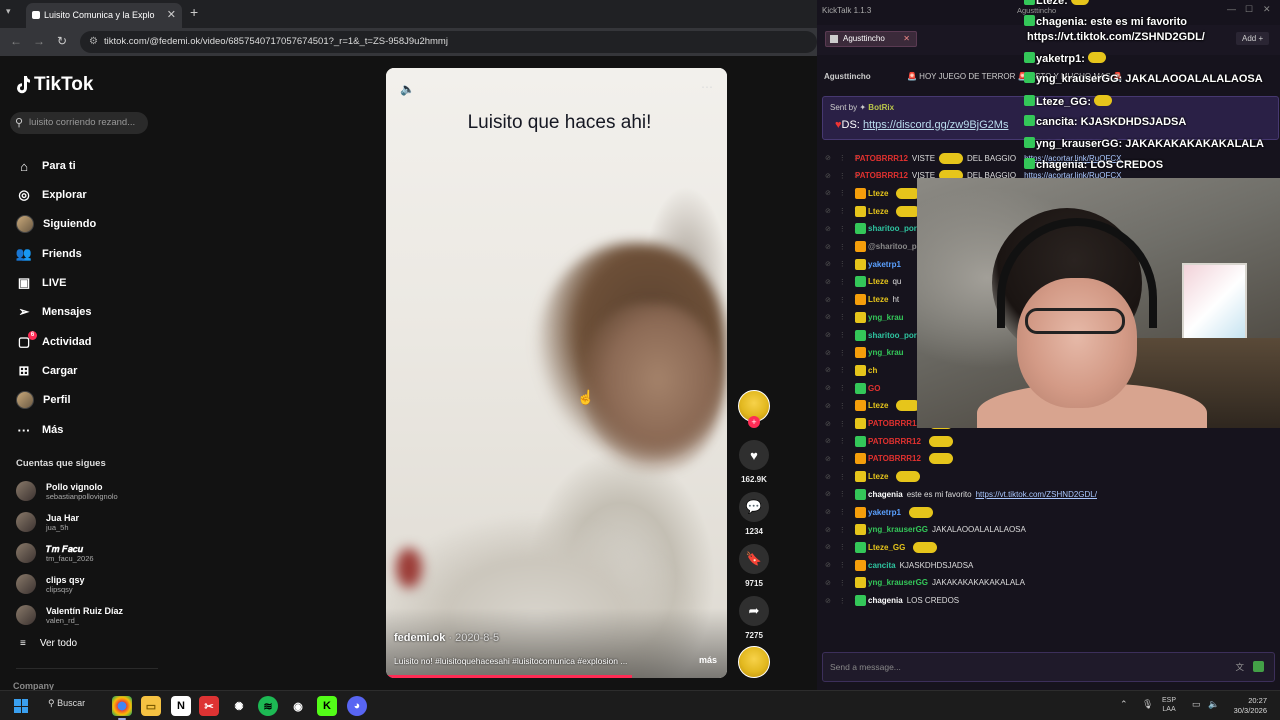 The width and height of the screenshot is (1280, 720). Describe the element at coordinates (892, 228) in the screenshot. I see `chat-username: sharitoo_por` at that location.